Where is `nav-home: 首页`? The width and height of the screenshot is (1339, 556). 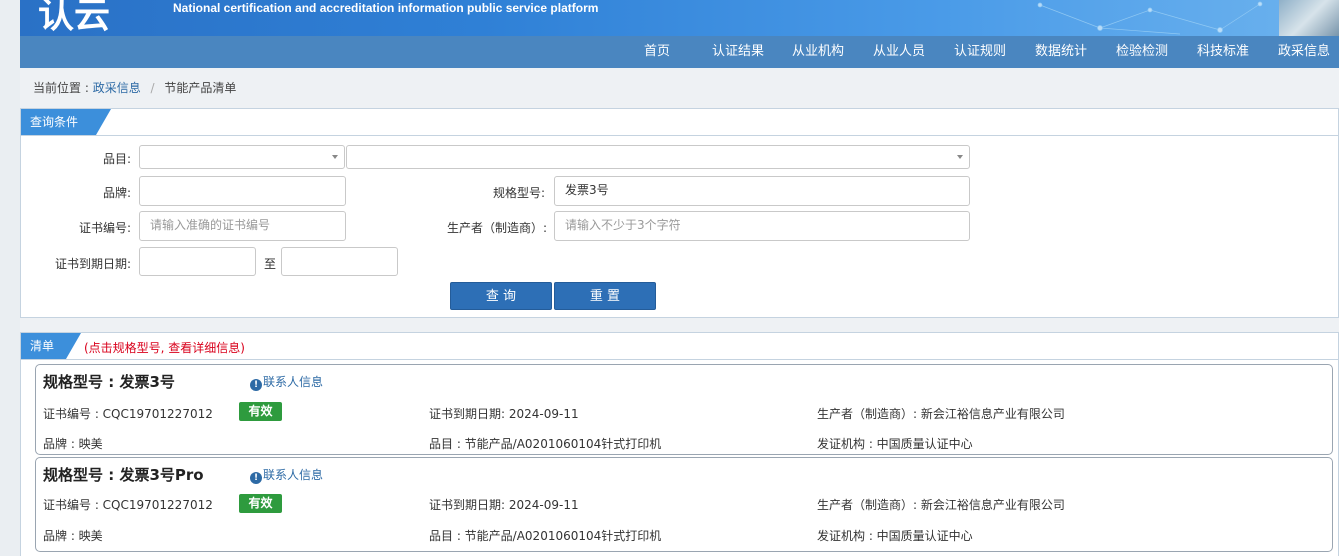 nav-home: 首页 is located at coordinates (657, 52).